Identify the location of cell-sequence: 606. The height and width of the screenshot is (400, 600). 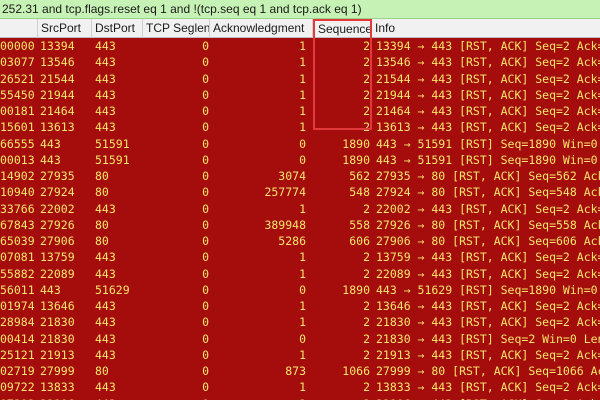
(359, 241).